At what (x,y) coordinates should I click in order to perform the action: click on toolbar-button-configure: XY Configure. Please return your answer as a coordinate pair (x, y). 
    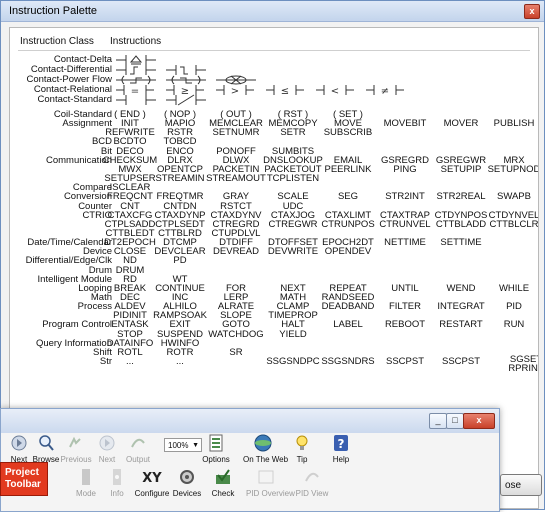
    Looking at the image, I should click on (152, 482).